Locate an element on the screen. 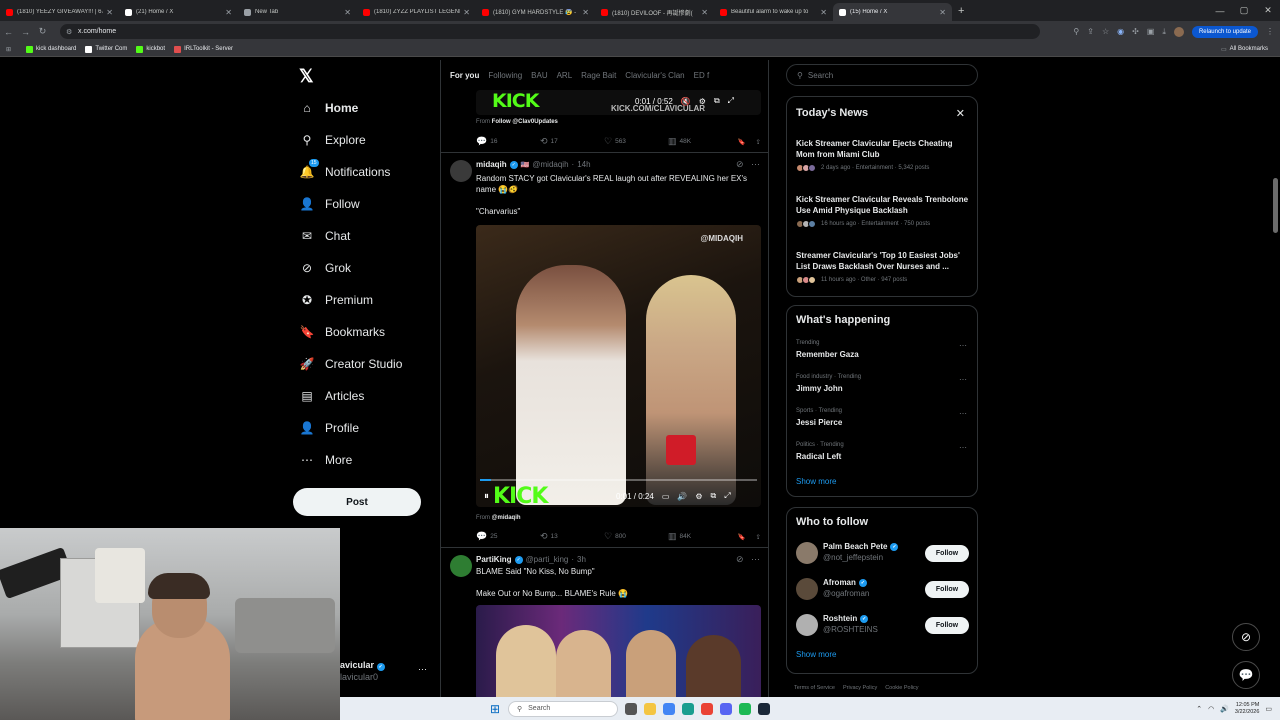 This screenshot has width=1280, height=720. tweet-author: PartiKing ✓ @parti_king · 3h is located at coordinates (531, 559).